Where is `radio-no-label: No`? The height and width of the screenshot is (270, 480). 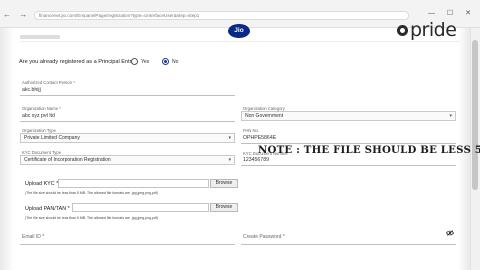 radio-no-label: No is located at coordinates (175, 62).